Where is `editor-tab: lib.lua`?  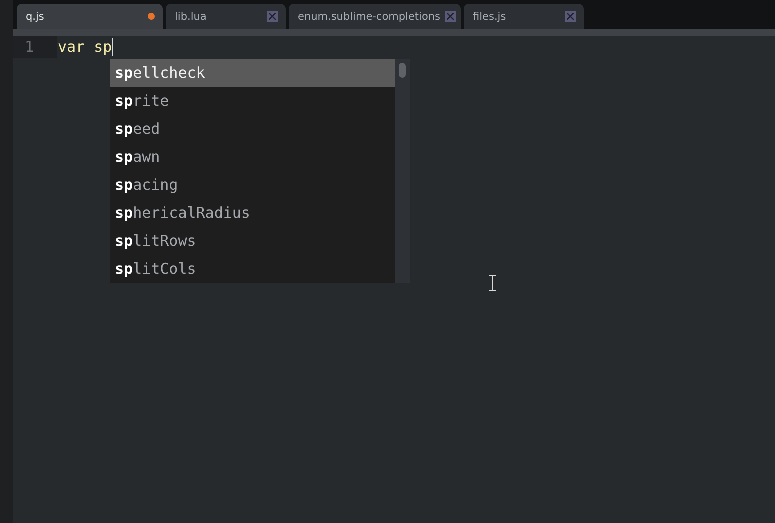 editor-tab: lib.lua is located at coordinates (226, 16).